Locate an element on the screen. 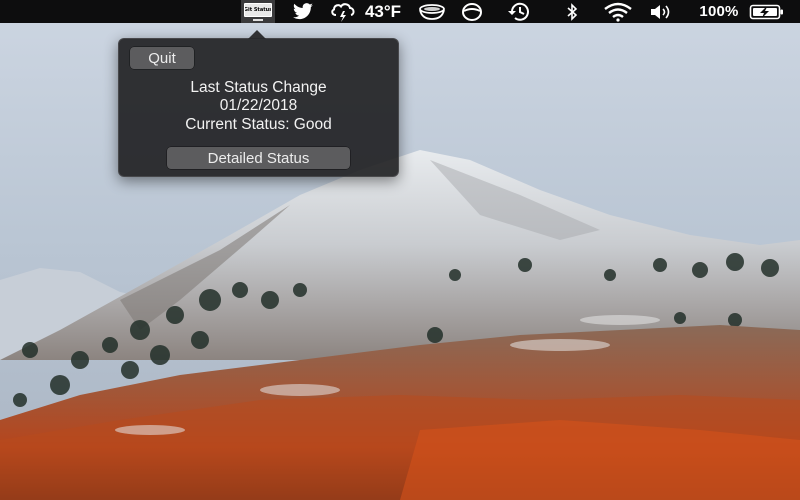 This screenshot has width=800, height=500. bowl-icon is located at coordinates (432, 11).